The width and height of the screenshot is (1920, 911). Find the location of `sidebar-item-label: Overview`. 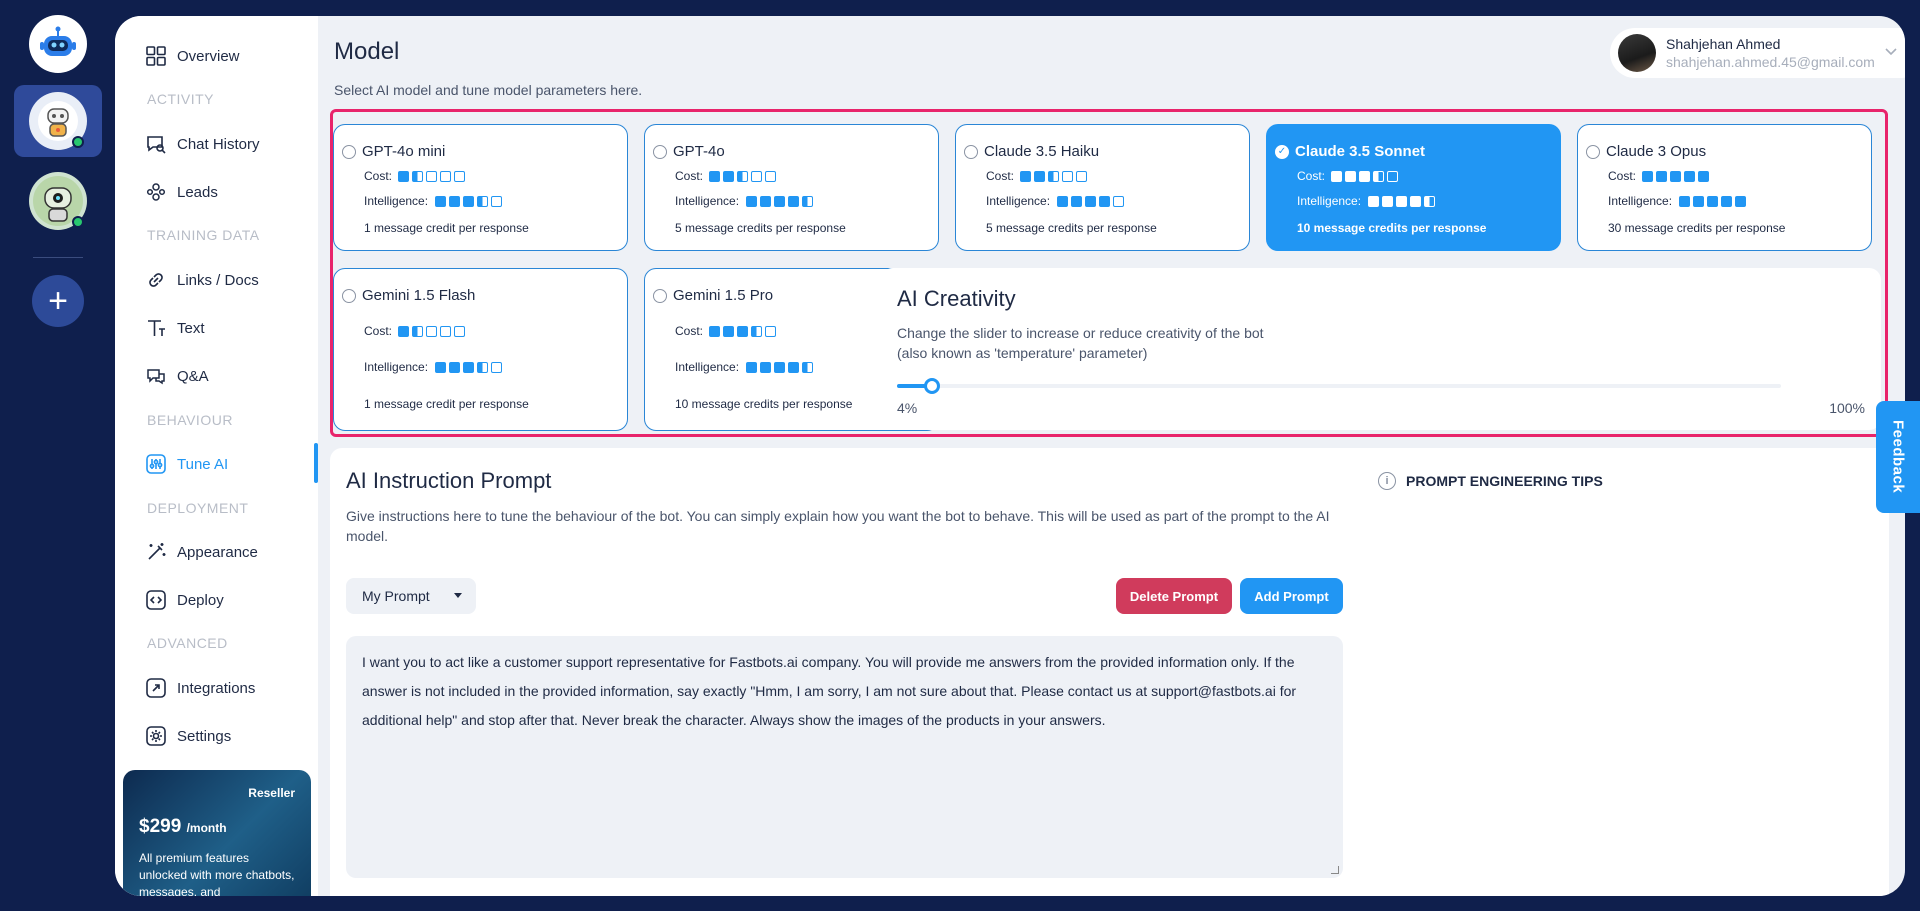

sidebar-item-label: Overview is located at coordinates (208, 56).